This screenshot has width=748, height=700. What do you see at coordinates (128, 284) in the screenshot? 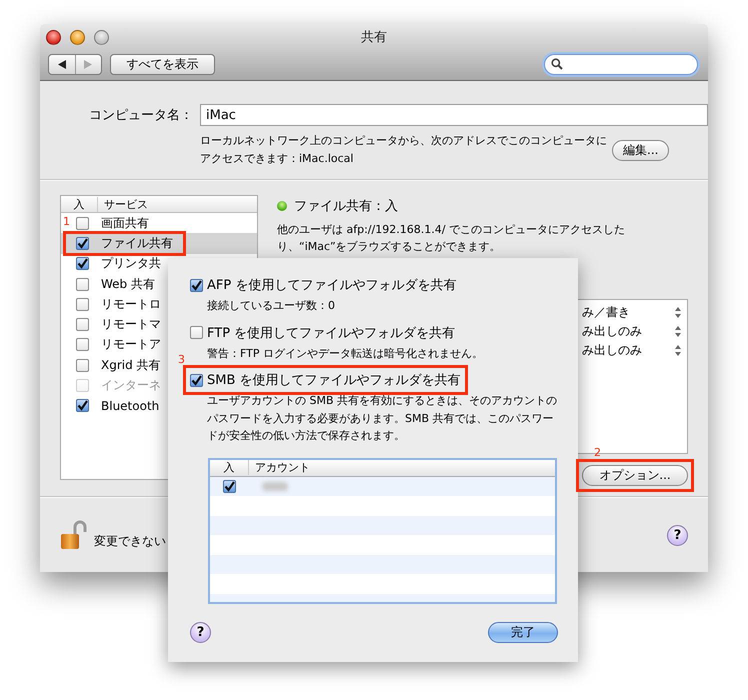
I see `service-name: Web 共有` at bounding box center [128, 284].